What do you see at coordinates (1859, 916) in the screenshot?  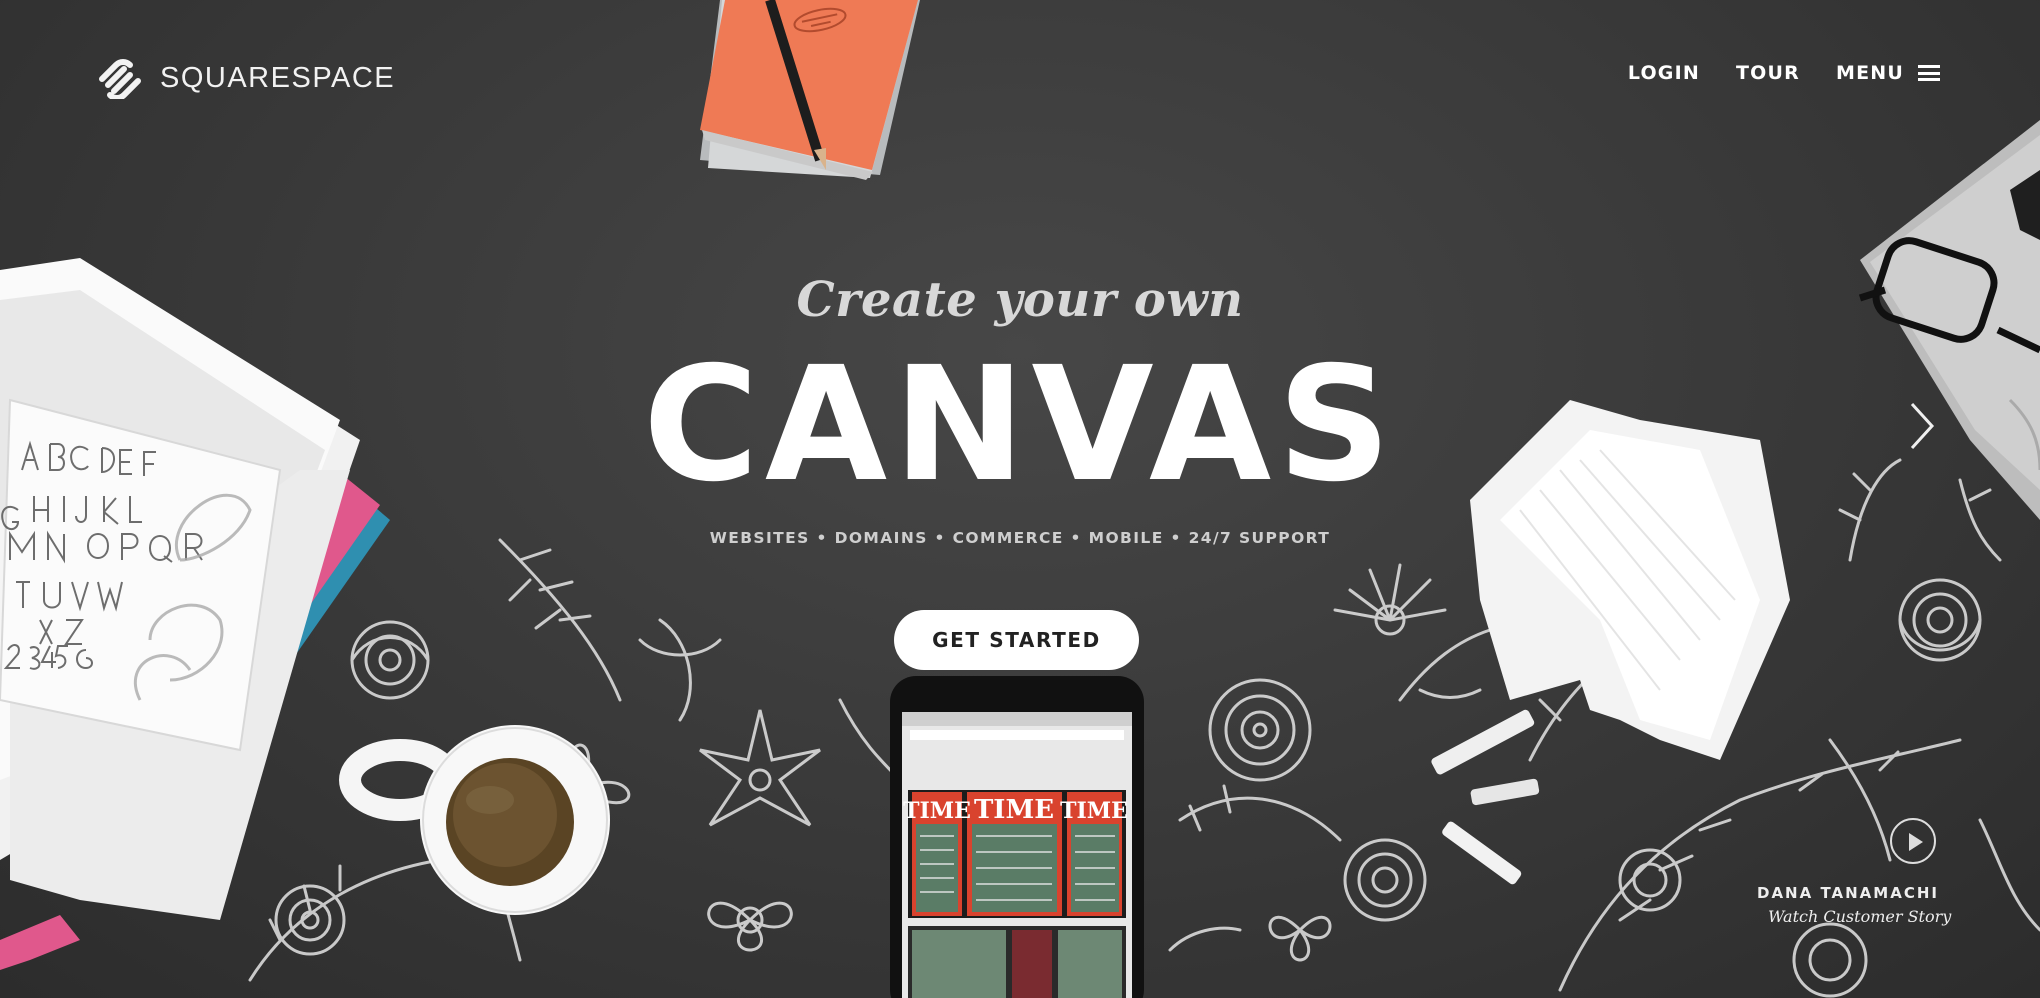 I see `watch-story-link: Watch Customer Story` at bounding box center [1859, 916].